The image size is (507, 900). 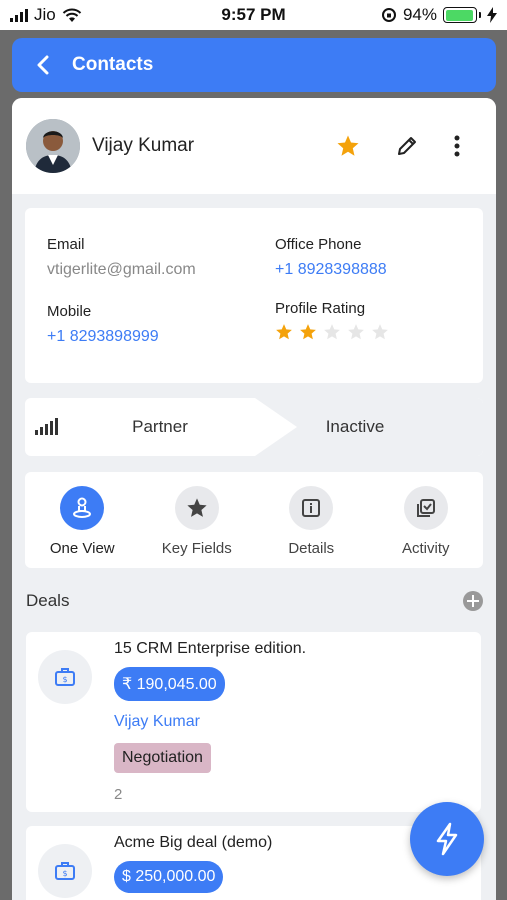 What do you see at coordinates (143, 145) in the screenshot?
I see `contact-name: Vijay Kumar` at bounding box center [143, 145].